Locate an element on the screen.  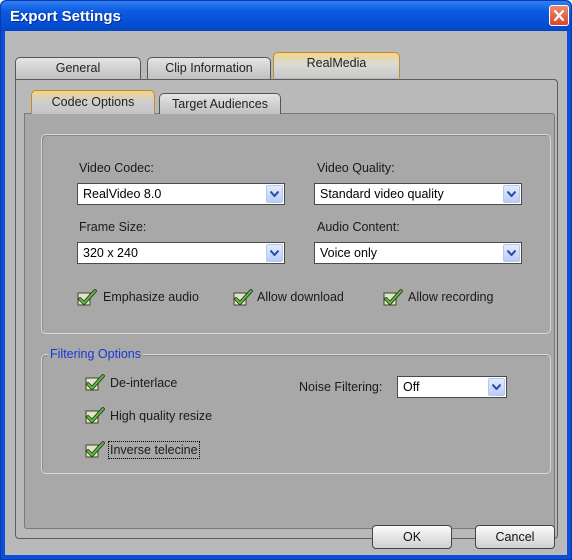
allow-download-label: Allow download is located at coordinates (300, 297).